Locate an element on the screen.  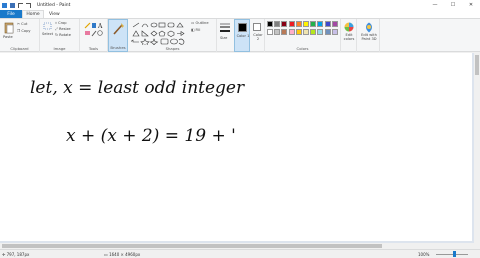
tools-icons: A is located at coordinates (94, 30).